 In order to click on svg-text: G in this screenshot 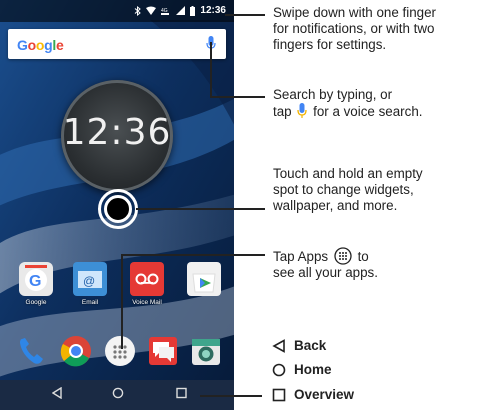, I will do `click(35, 281)`.